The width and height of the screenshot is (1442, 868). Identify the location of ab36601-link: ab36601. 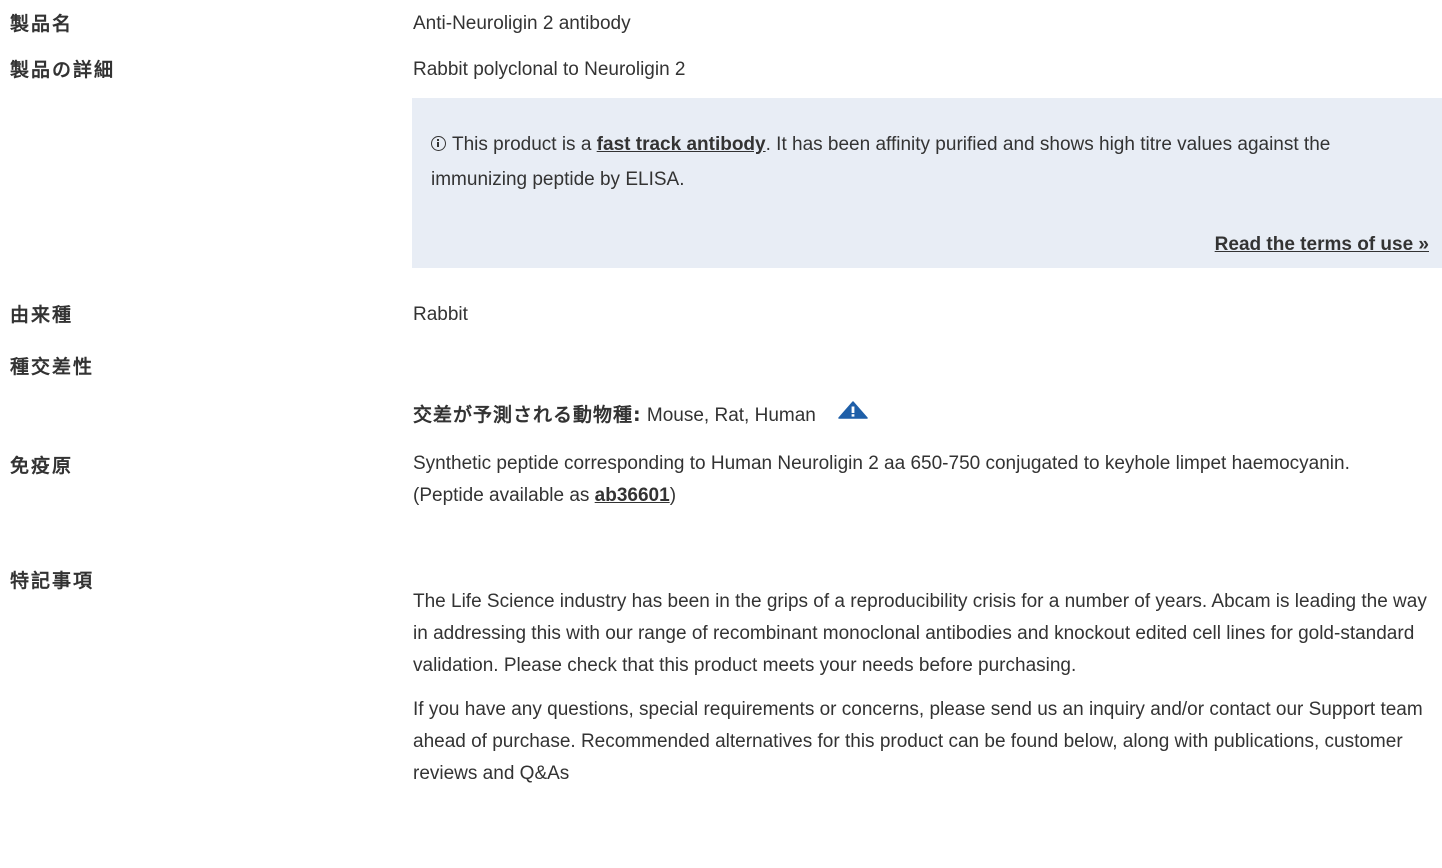
(632, 495).